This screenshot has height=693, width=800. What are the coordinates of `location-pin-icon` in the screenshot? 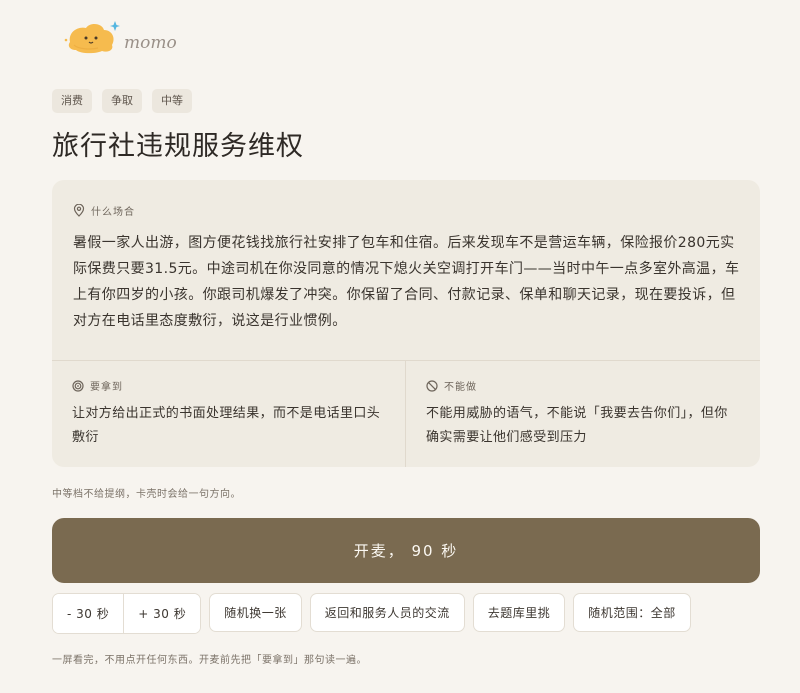 It's located at (79, 210).